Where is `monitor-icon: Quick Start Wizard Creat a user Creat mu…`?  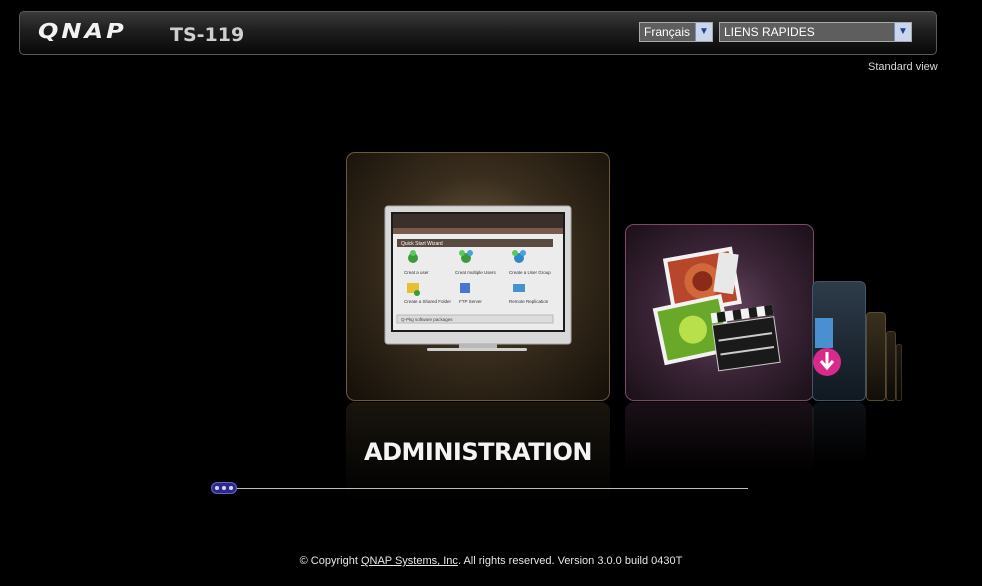 monitor-icon: Quick Start Wizard Creat a user Creat mu… is located at coordinates (478, 278).